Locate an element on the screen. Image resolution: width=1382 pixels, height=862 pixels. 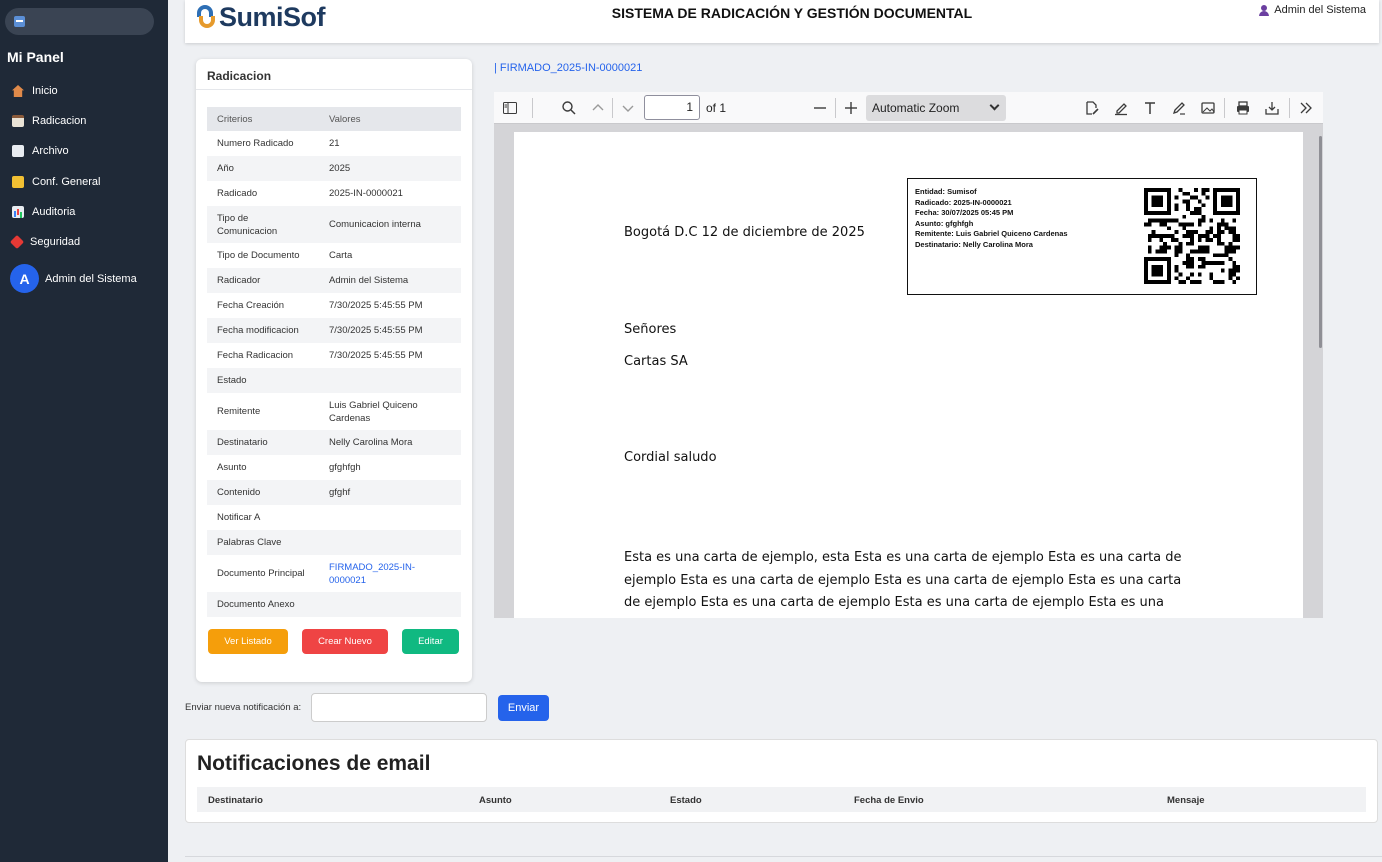
more-tools-icon is located at coordinates (1306, 108).